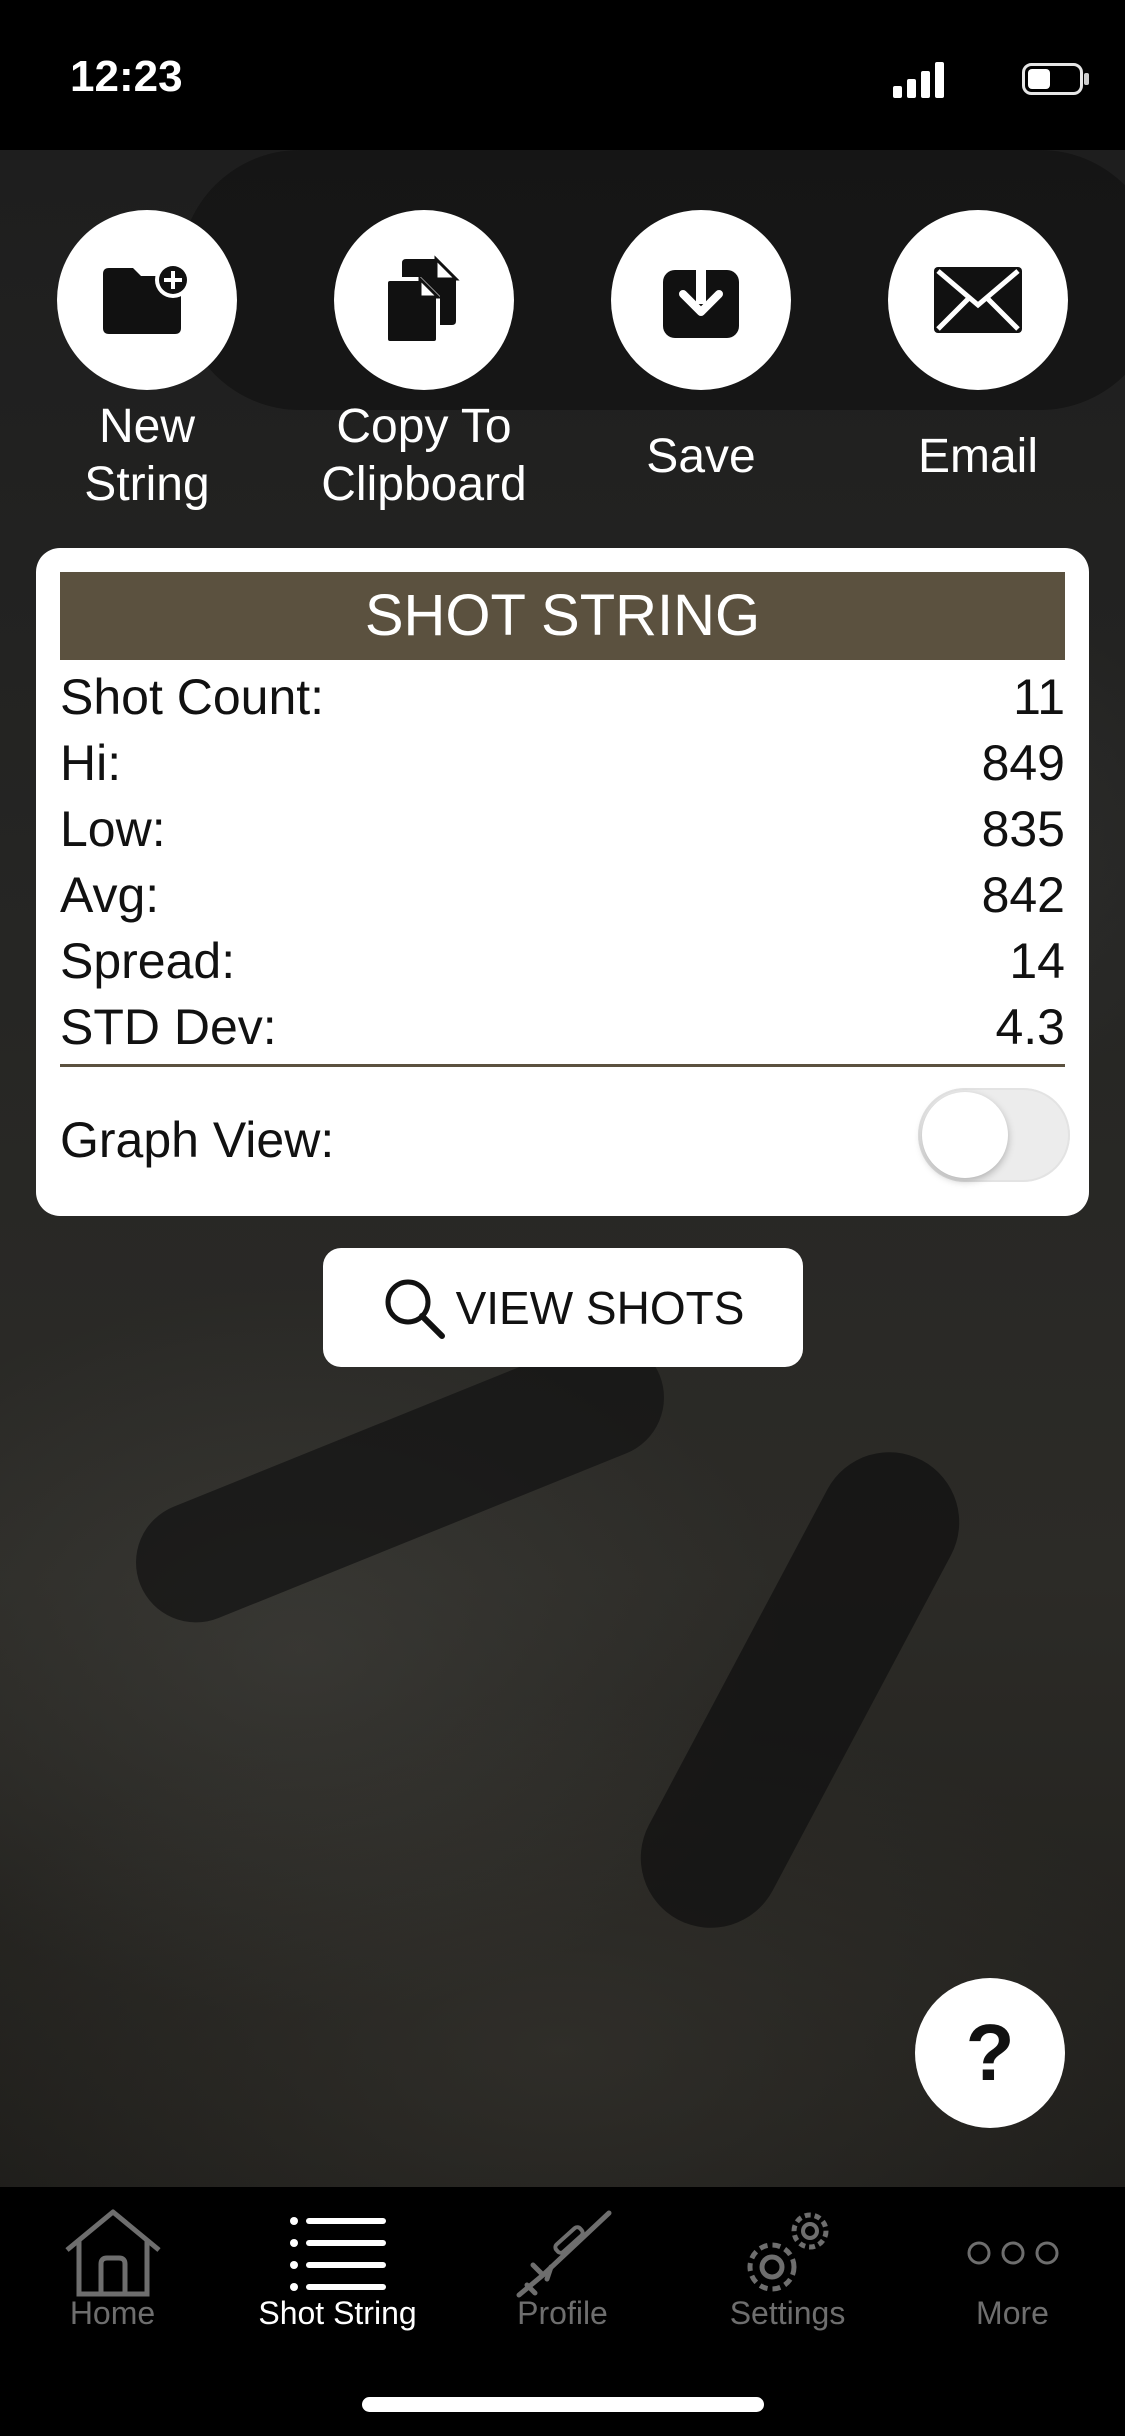  What do you see at coordinates (701, 456) in the screenshot?
I see `save-label: Save` at bounding box center [701, 456].